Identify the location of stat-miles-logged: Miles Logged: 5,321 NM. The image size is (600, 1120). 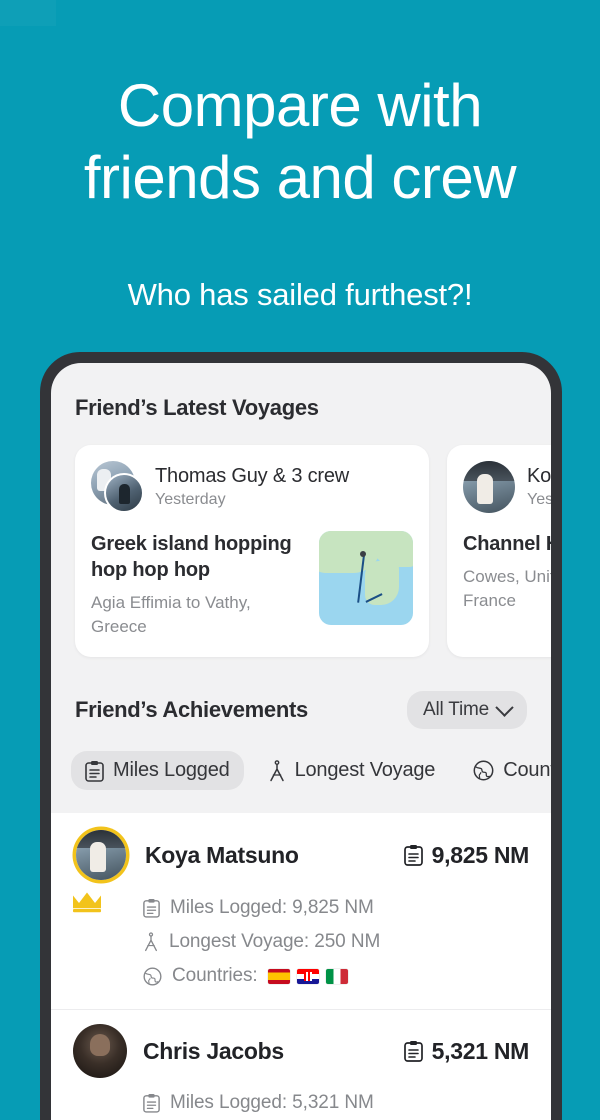
(336, 1103).